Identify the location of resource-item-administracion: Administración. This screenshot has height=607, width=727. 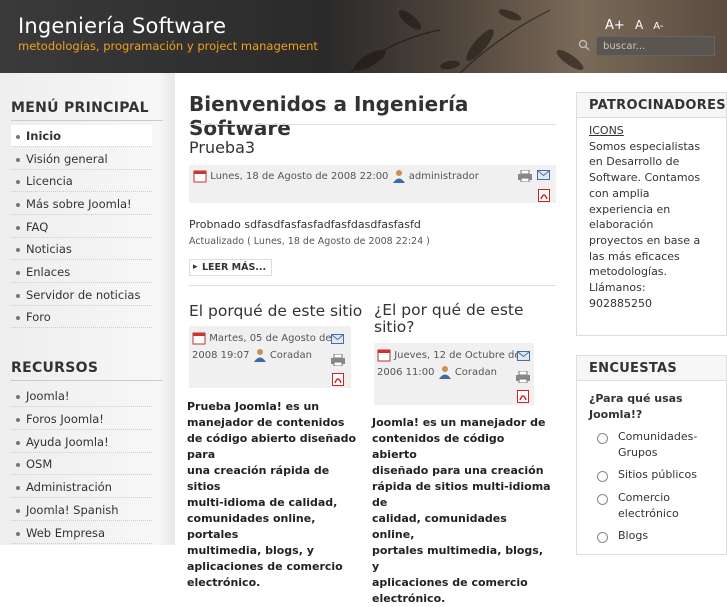
(81, 487).